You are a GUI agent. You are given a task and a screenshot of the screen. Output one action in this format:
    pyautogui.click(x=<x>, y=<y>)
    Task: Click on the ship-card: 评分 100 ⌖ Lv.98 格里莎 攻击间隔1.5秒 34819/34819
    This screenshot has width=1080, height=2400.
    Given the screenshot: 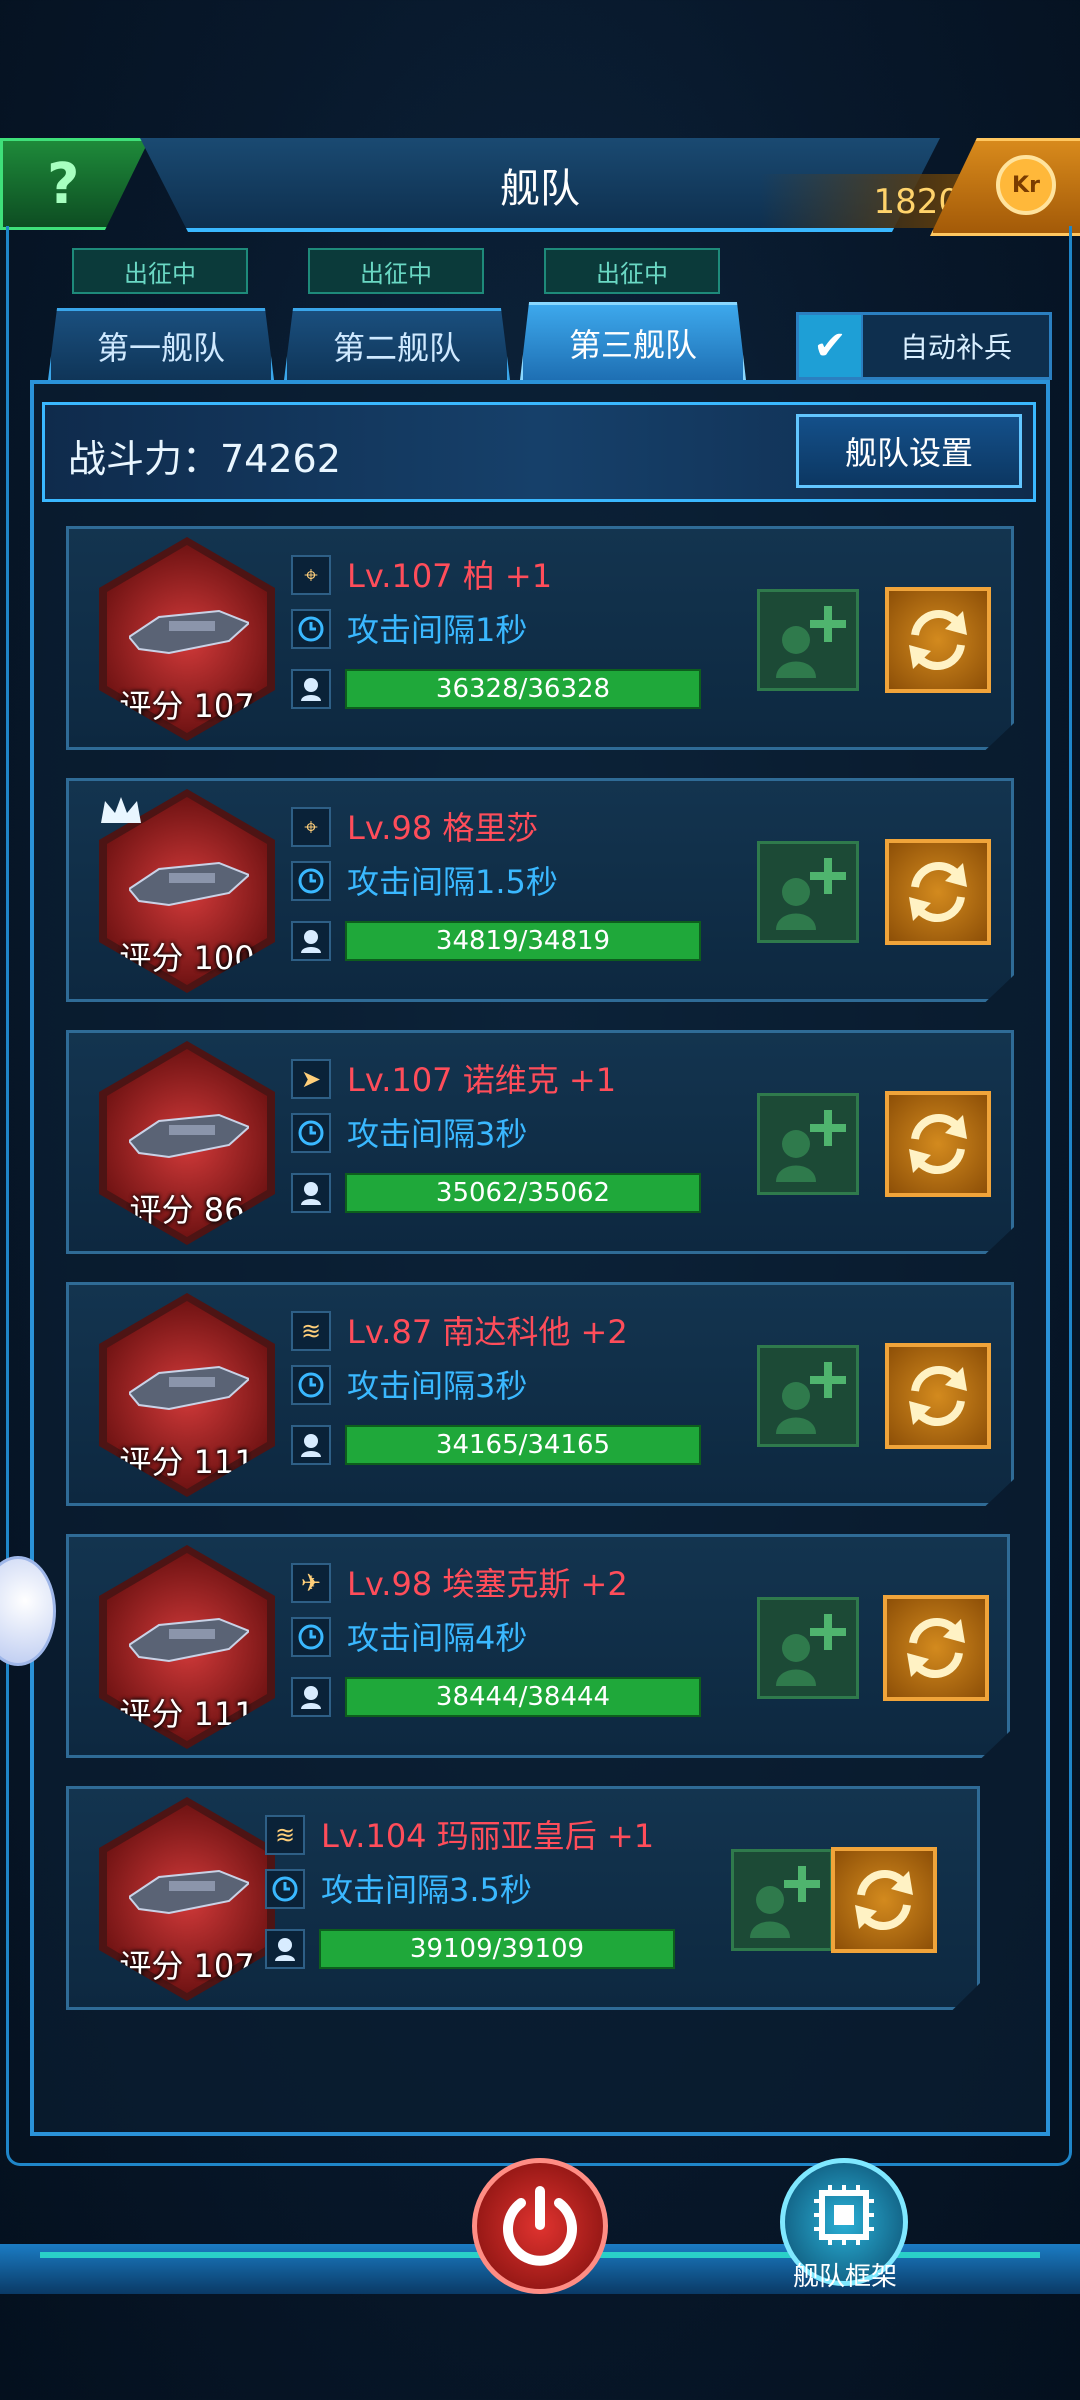 What is the action you would take?
    pyautogui.click(x=540, y=890)
    